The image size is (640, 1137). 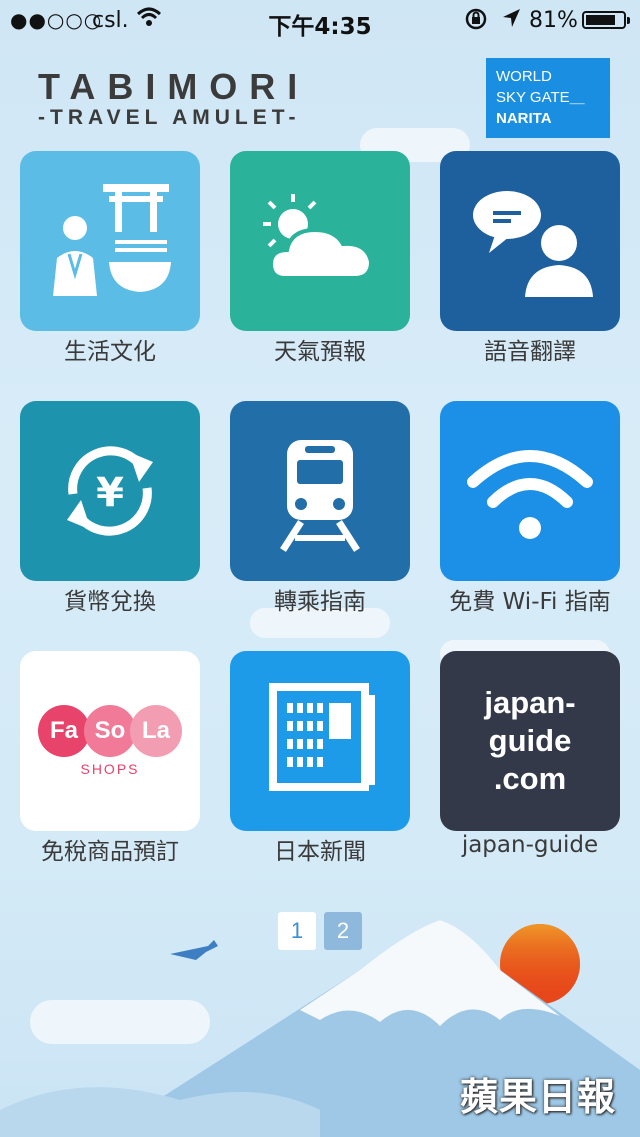 I want to click on location-arrow-icon, so click(x=511, y=21).